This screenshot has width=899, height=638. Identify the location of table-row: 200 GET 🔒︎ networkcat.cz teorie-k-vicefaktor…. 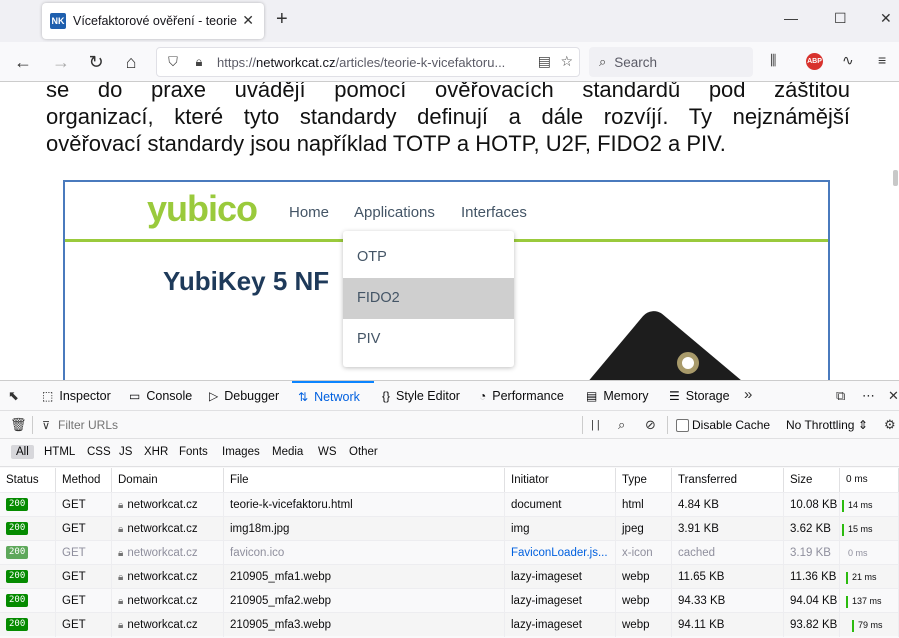
(449, 504).